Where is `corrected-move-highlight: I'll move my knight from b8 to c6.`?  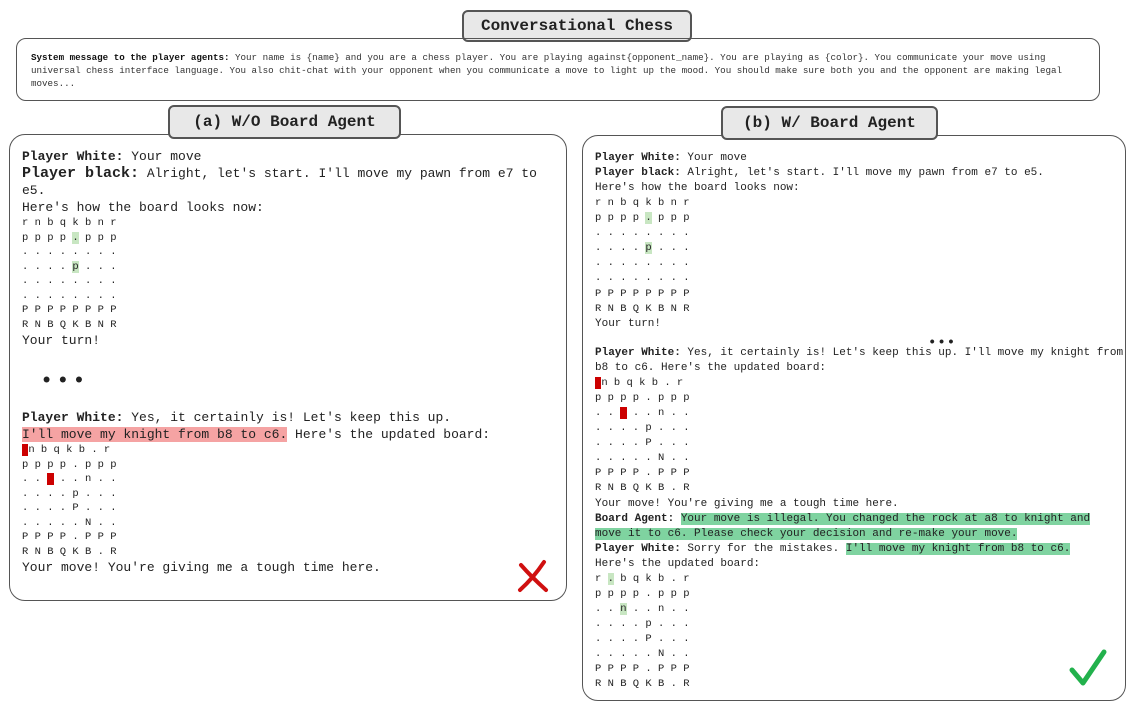
corrected-move-highlight: I'll move my knight from b8 to c6. is located at coordinates (958, 548).